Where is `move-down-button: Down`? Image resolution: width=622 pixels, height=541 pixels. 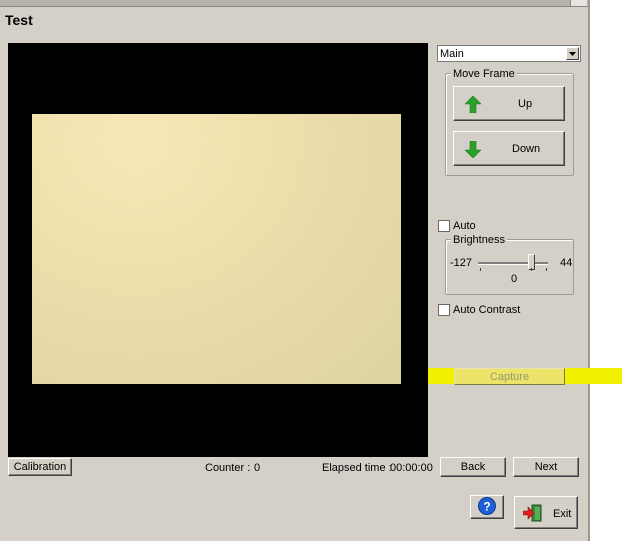 move-down-button: Down is located at coordinates (509, 148).